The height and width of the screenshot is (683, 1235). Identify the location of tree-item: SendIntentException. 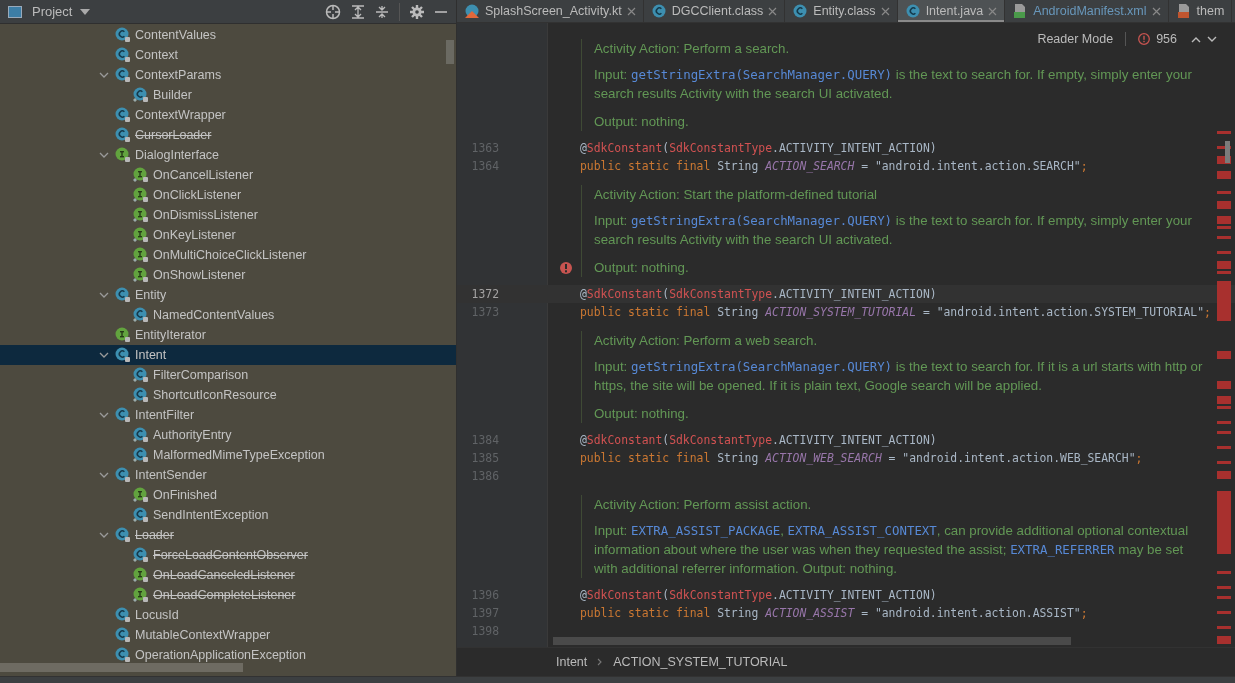
(228, 515).